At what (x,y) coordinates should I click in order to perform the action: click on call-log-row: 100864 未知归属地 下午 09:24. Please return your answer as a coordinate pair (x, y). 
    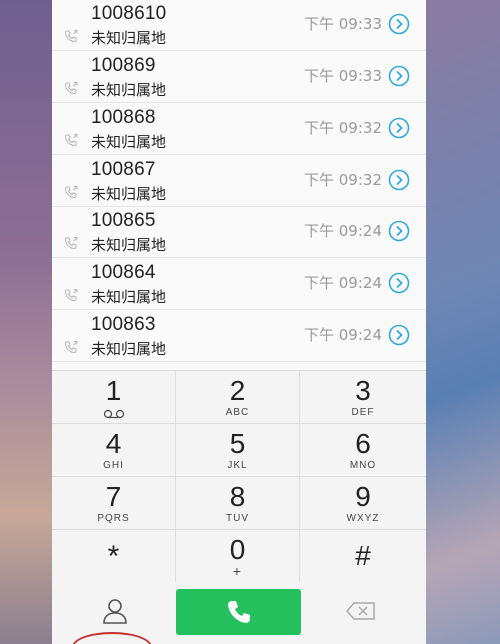
    Looking at the image, I should click on (239, 284).